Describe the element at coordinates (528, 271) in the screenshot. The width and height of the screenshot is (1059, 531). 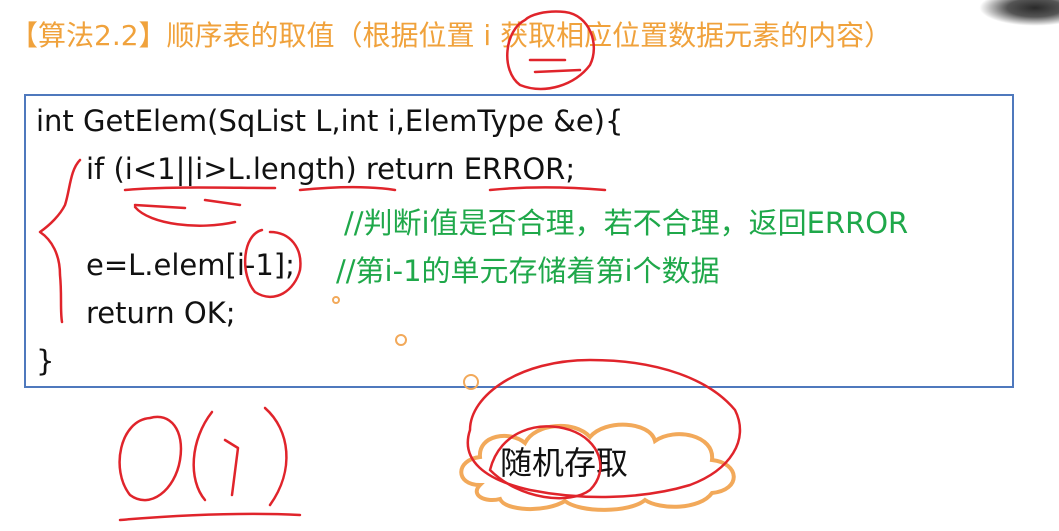
I see `code-comment-index: //第i-1的单元存储着第i个数据` at that location.